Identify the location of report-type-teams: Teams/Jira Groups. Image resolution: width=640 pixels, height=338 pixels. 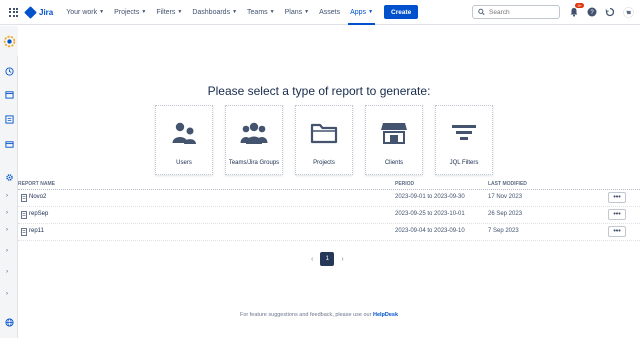
(254, 140).